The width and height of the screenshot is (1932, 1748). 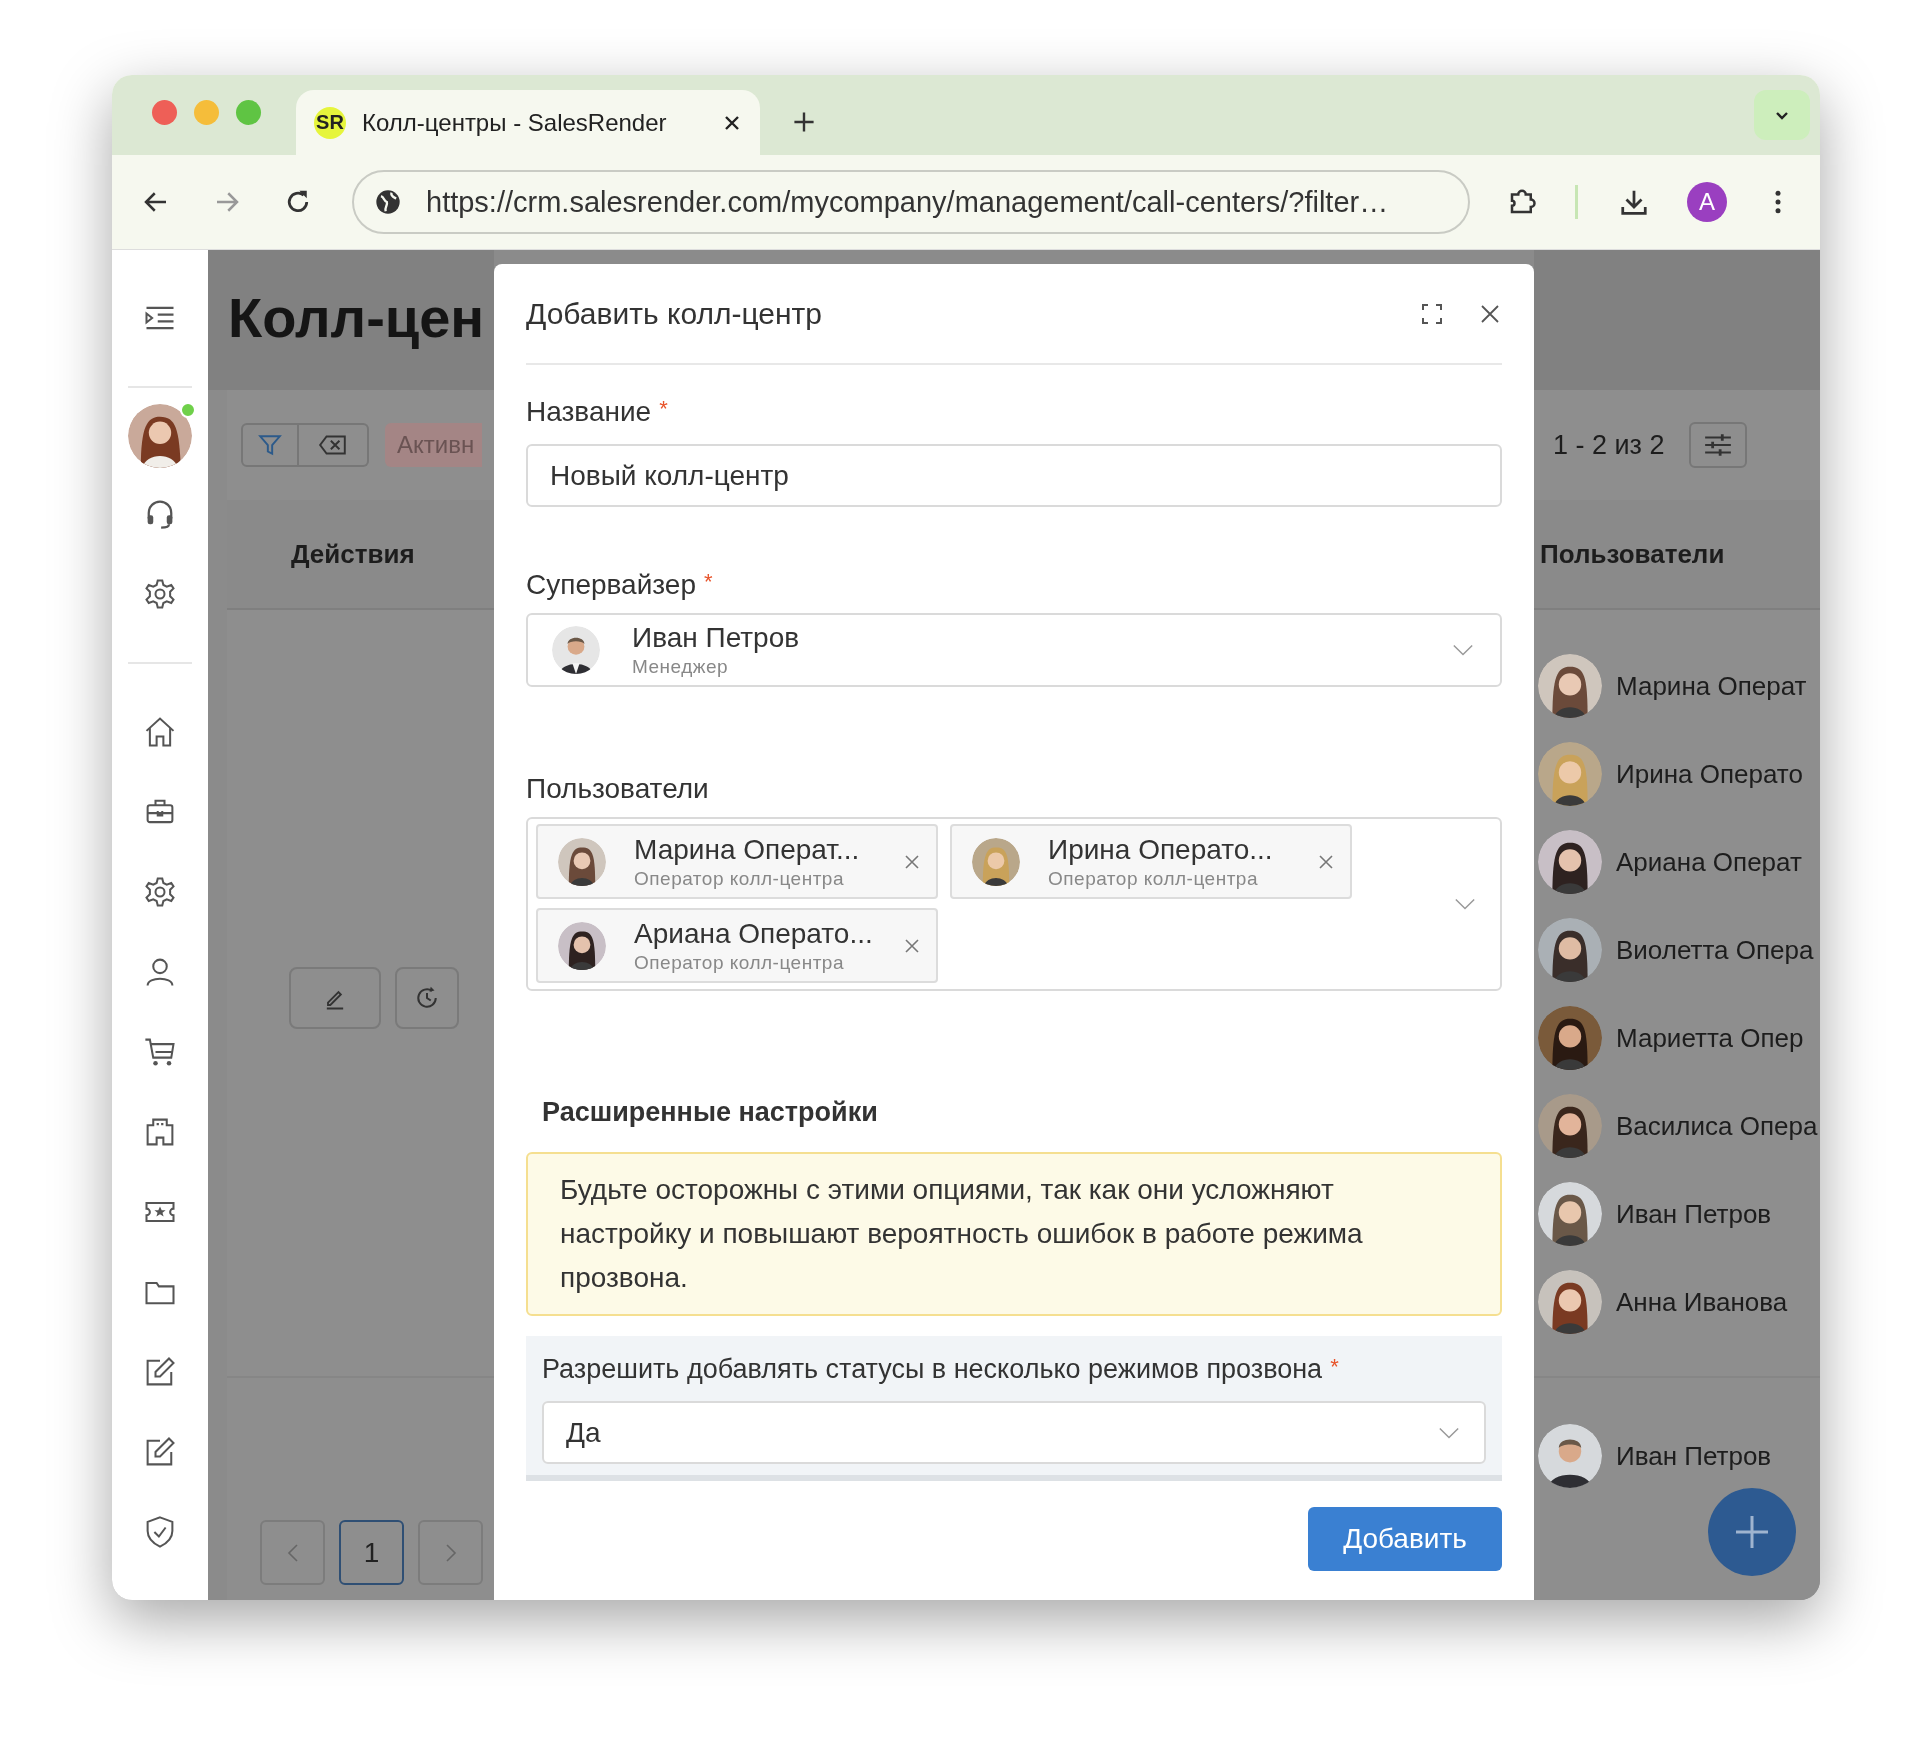 What do you see at coordinates (1014, 1234) in the screenshot?
I see `warning-message: Будьте осторожны с этими опциями, так как они усложняют настройку и повышают вероятность ошибок в работе режима прозвона.` at bounding box center [1014, 1234].